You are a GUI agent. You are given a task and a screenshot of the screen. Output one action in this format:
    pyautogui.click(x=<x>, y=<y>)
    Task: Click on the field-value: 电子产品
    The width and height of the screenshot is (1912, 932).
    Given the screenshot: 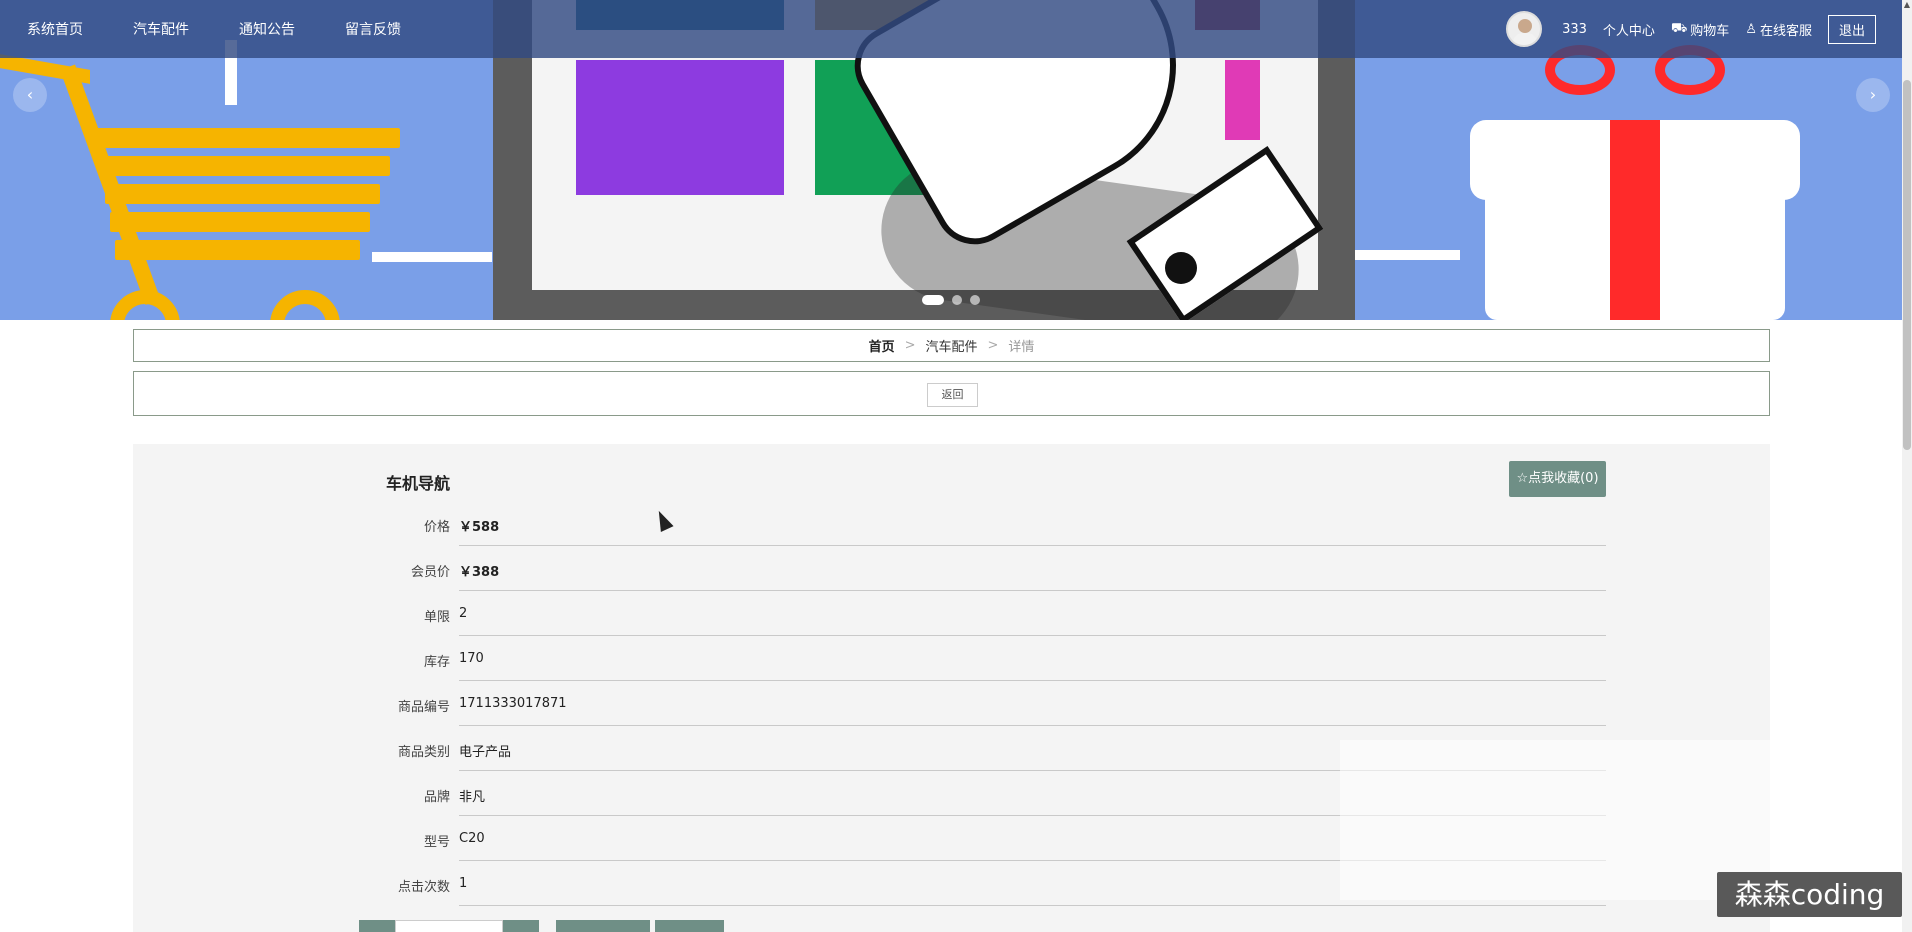 What is the action you would take?
    pyautogui.click(x=485, y=752)
    